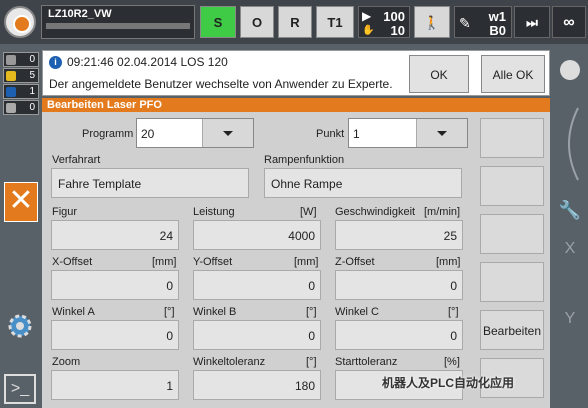 The width and height of the screenshot is (588, 408). I want to click on panel-title: Bearbeiten Laser PFO, so click(296, 105).